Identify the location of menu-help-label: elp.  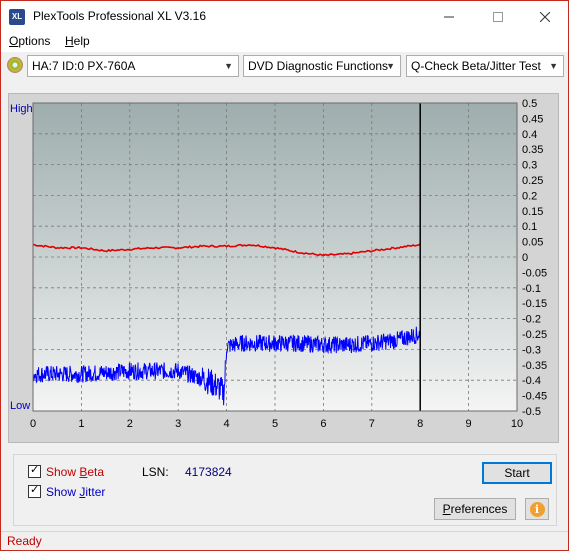
(81, 41).